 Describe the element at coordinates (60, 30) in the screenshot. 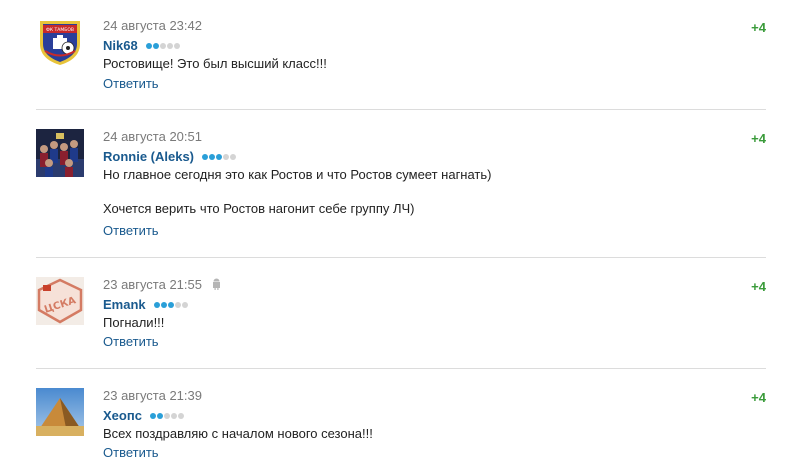

I see `avatar-logo-text: ФК ТАМБОВ` at that location.